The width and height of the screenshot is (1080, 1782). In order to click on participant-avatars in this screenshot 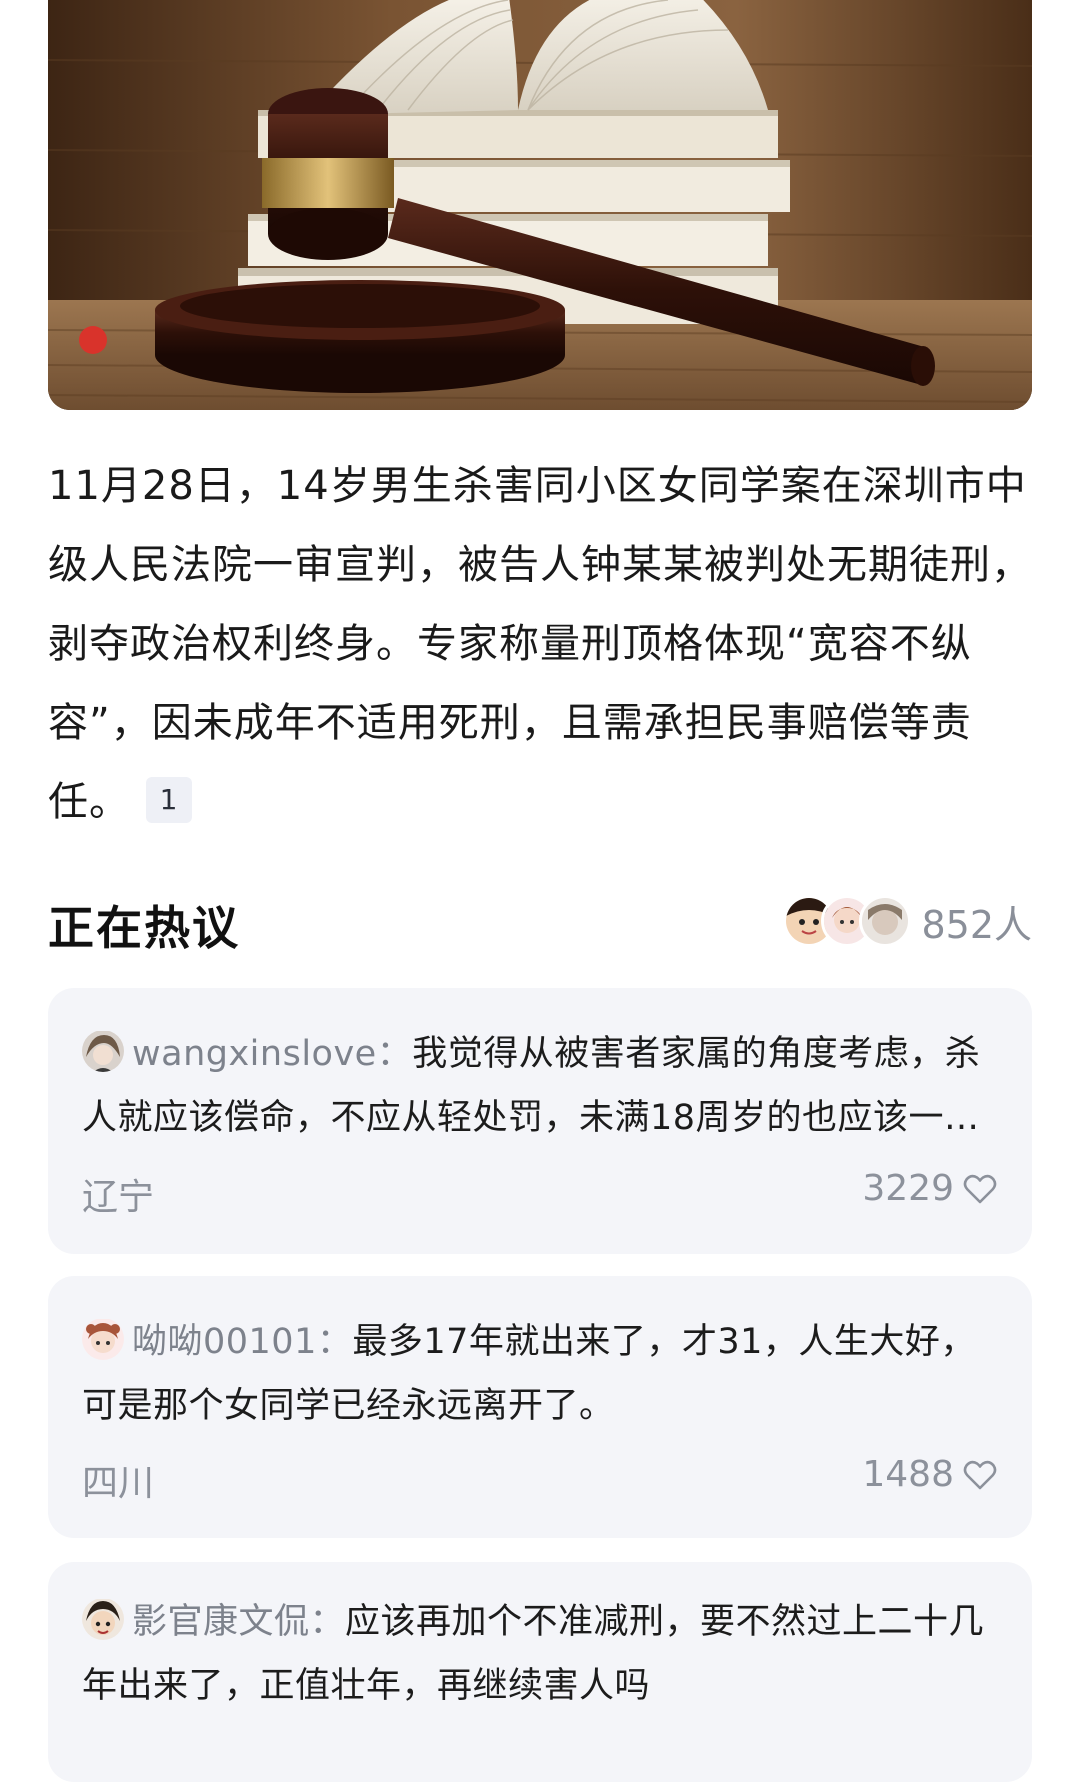, I will do `click(847, 921)`.